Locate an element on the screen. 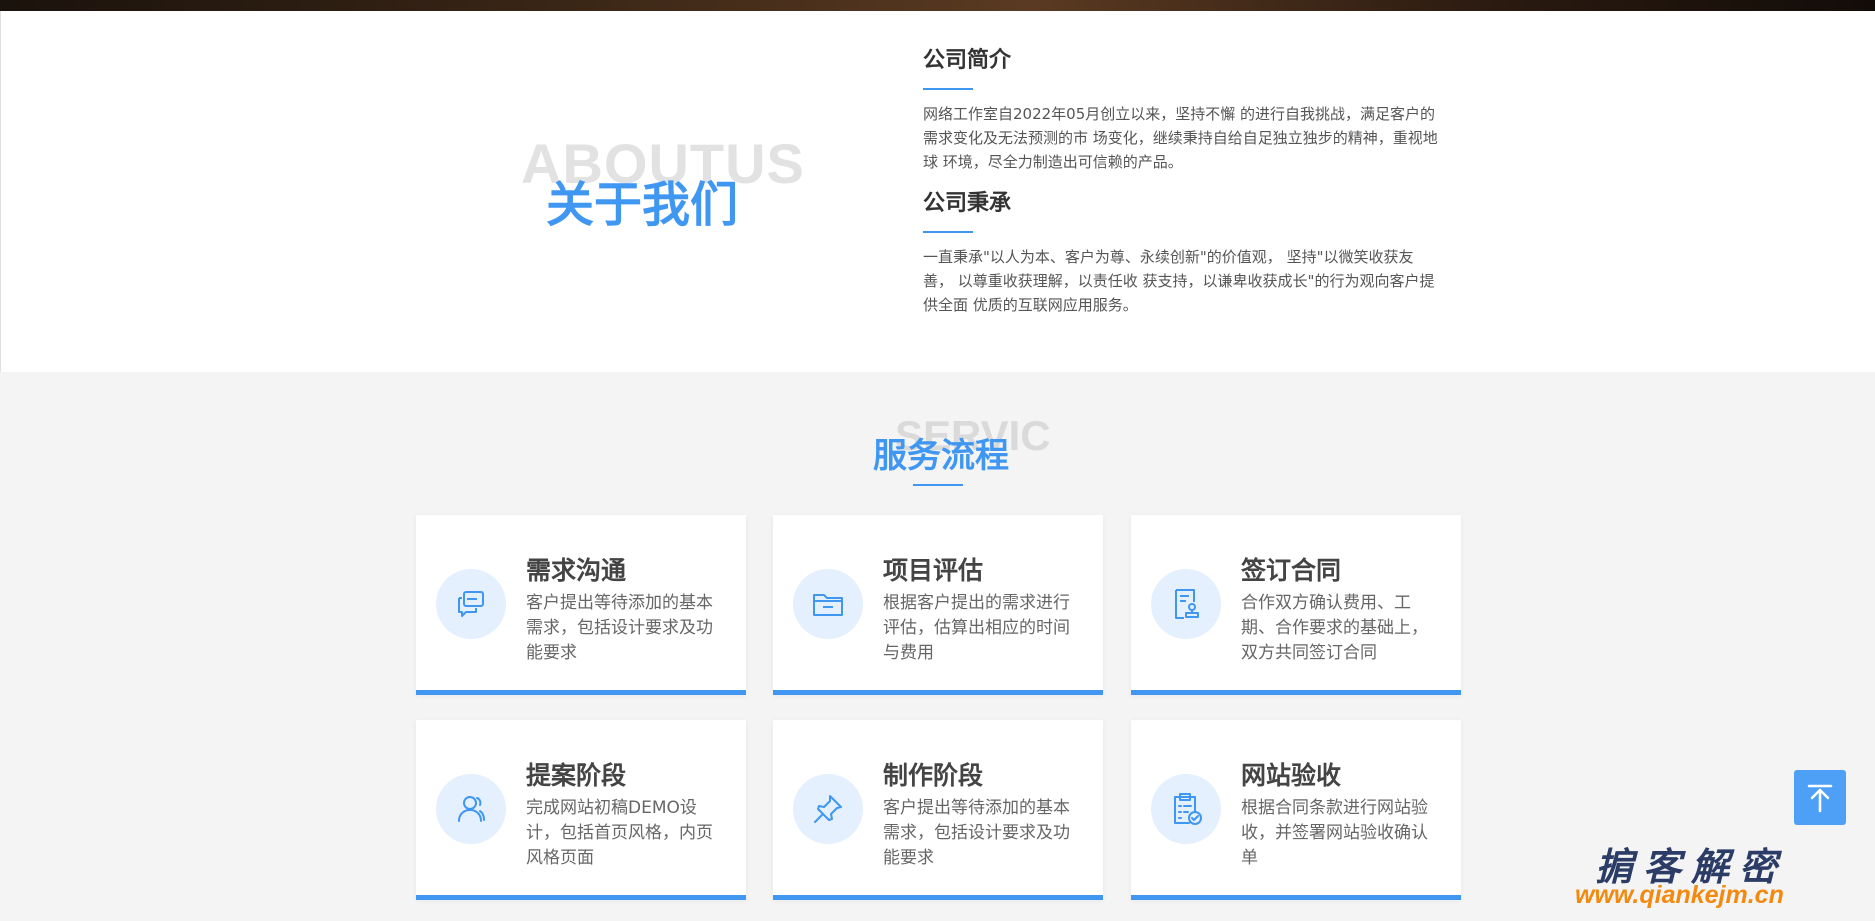 The width and height of the screenshot is (1875, 921). about-heading: ABOUTUS 关于我们 is located at coordinates (662, 186).